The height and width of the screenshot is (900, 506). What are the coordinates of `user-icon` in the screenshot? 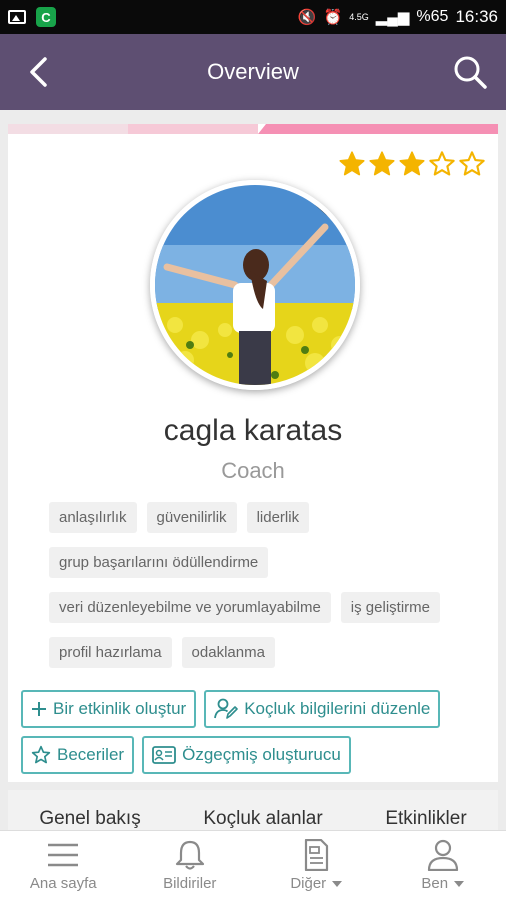 It's located at (442, 855).